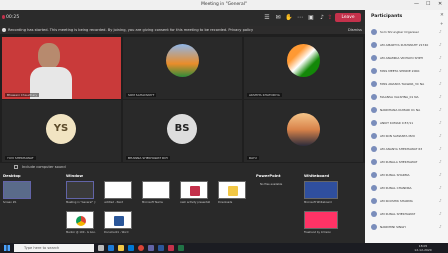  I want to click on chrome-taskbar-icon, so click(141, 248).